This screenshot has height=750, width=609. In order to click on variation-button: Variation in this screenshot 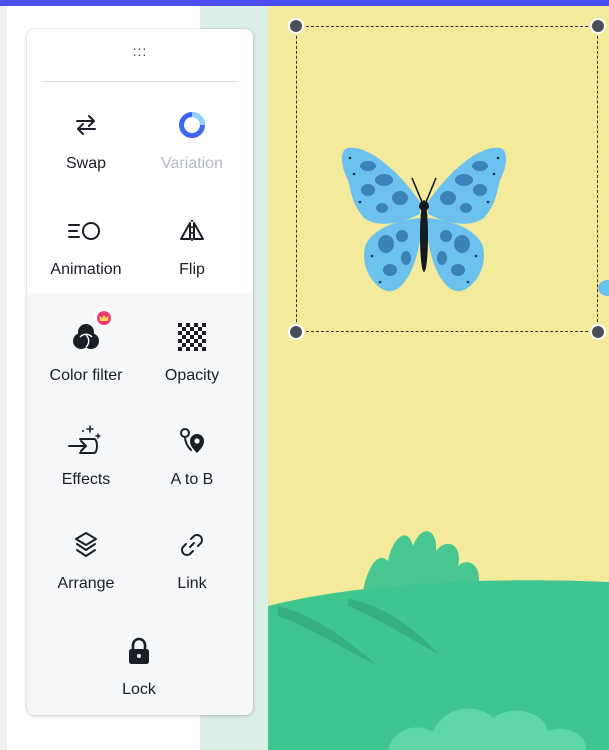, I will do `click(192, 147)`.